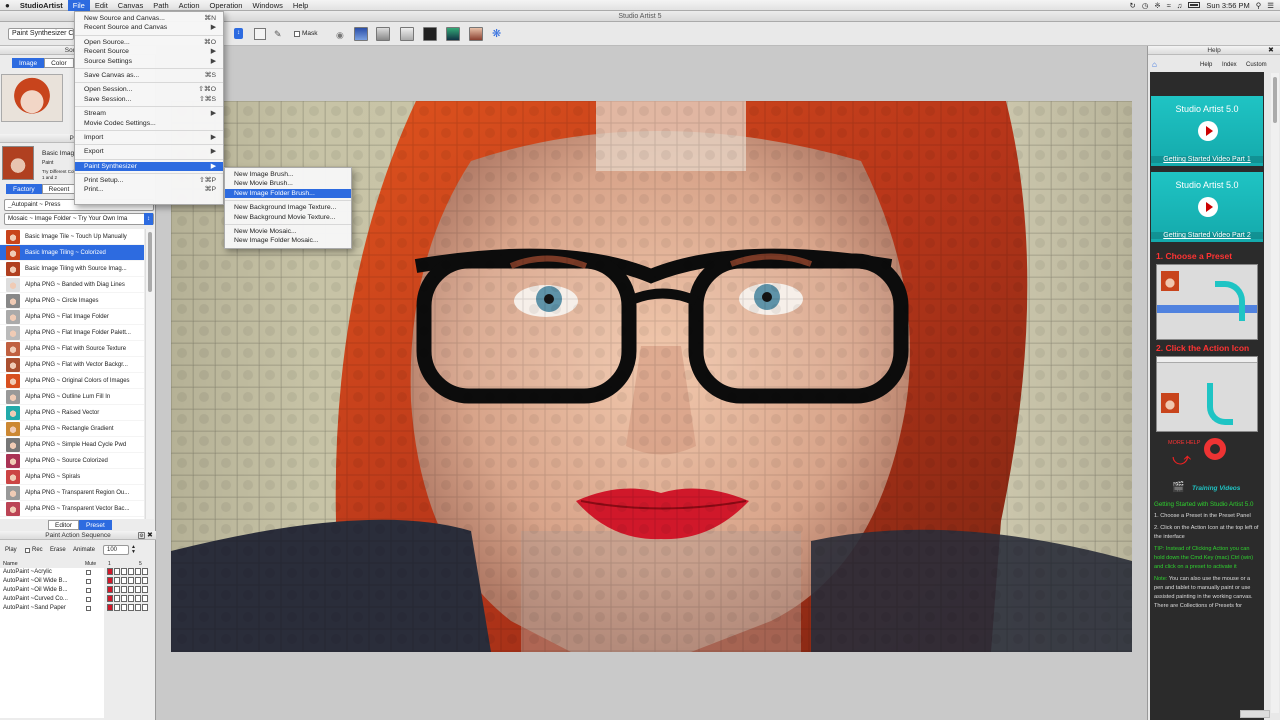 Image resolution: width=1280 pixels, height=720 pixels. What do you see at coordinates (72, 253) in the screenshot?
I see `preset-list-item: Basic Image Tiling ~ Colorized` at bounding box center [72, 253].